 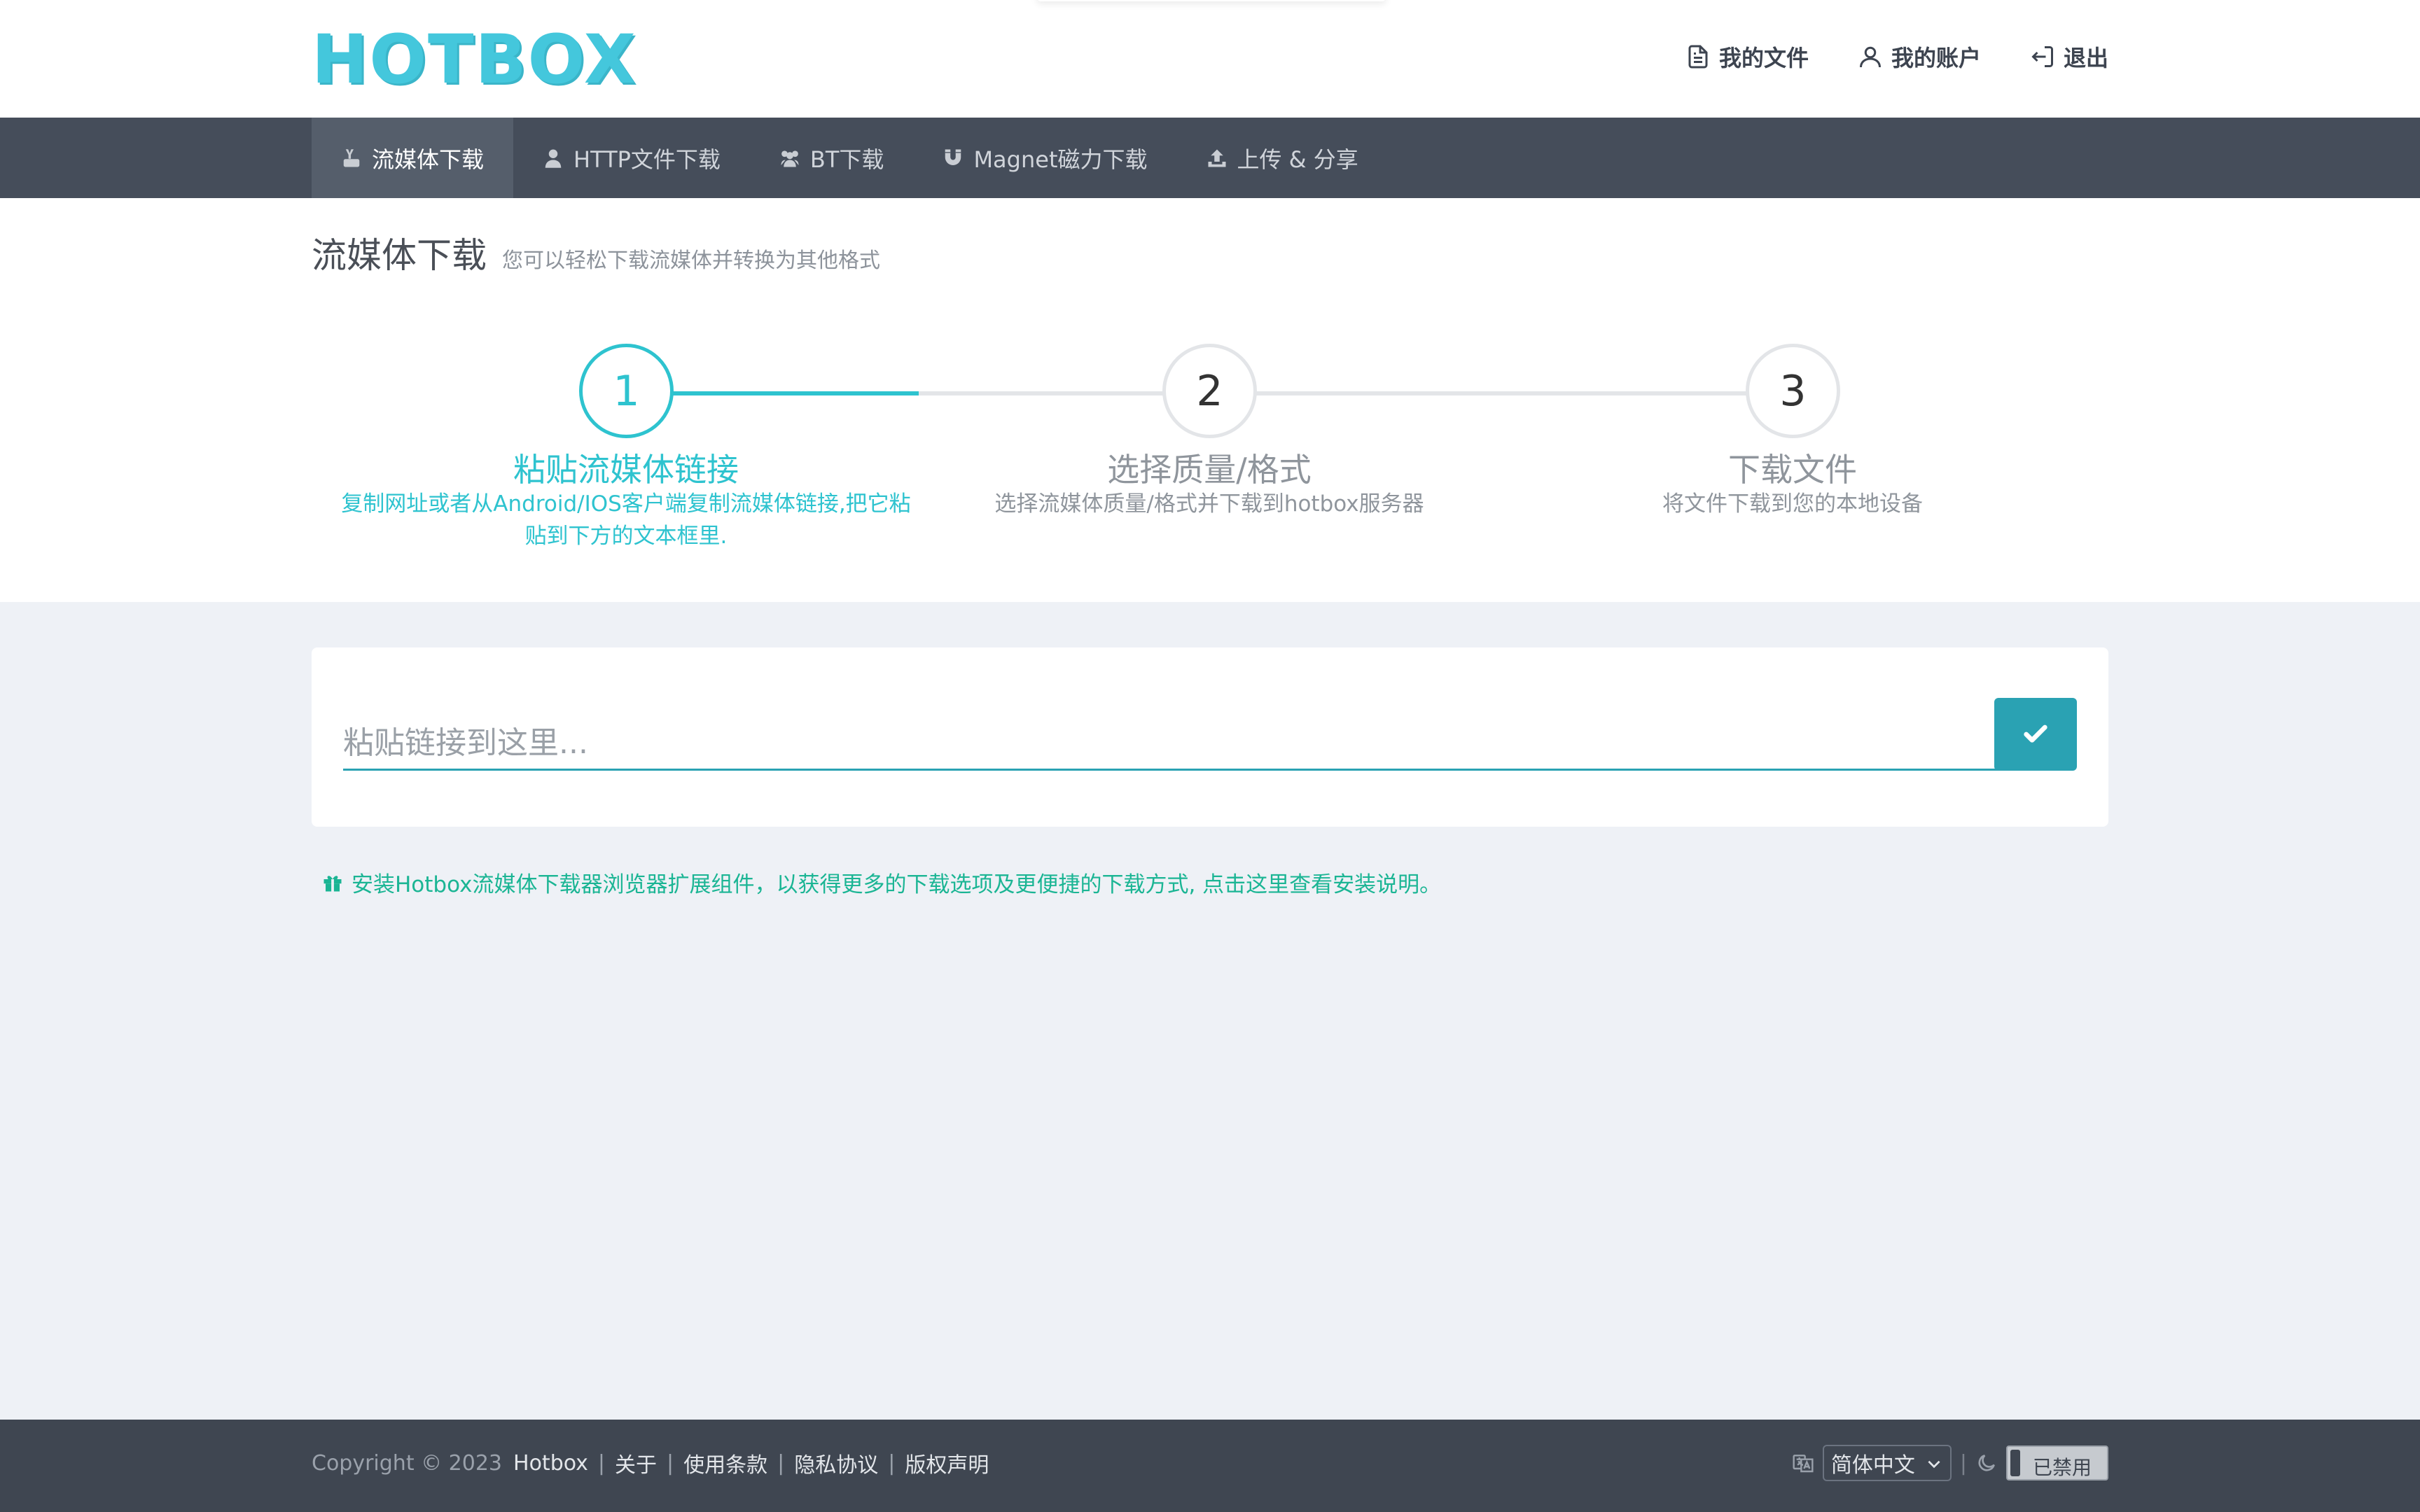 I want to click on tab-label: Magnet磁力下载, so click(x=1060, y=159).